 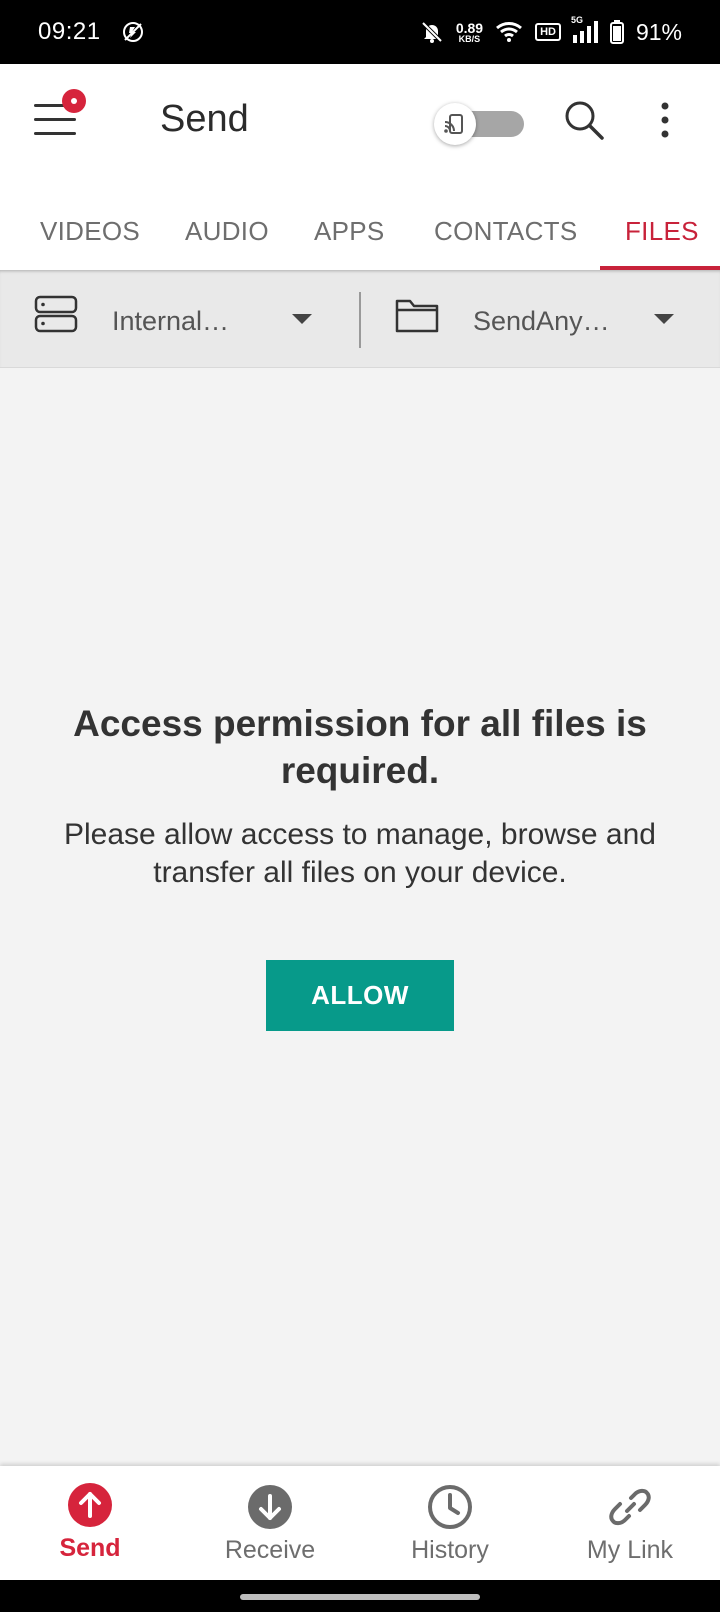 I want to click on upload-arrow-icon, so click(x=90, y=1505).